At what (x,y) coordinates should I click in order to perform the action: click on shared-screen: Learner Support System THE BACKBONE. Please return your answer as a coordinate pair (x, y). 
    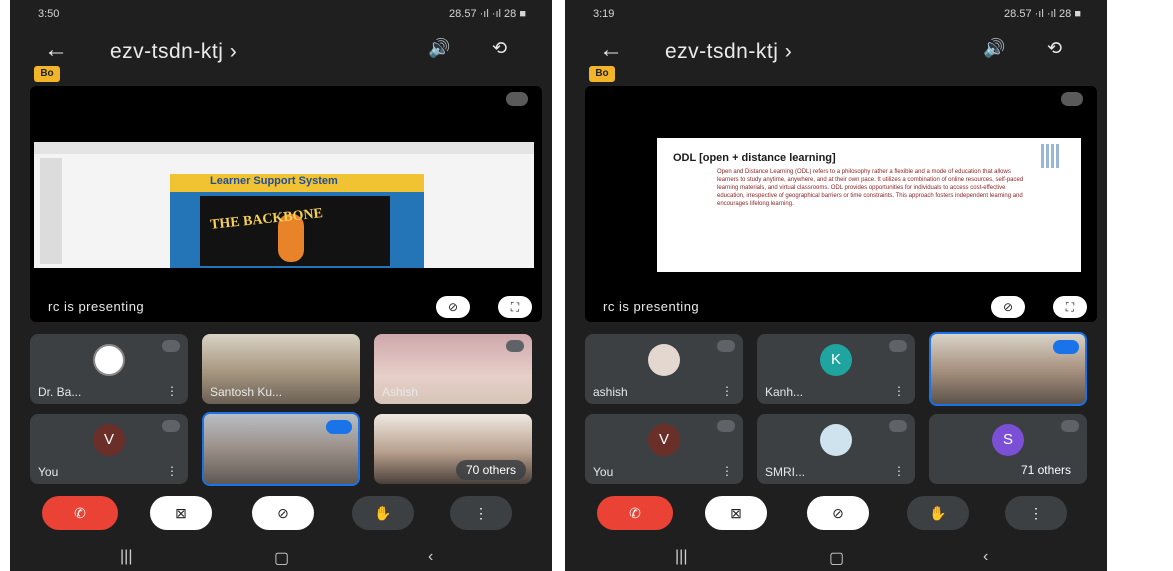
    Looking at the image, I should click on (284, 205).